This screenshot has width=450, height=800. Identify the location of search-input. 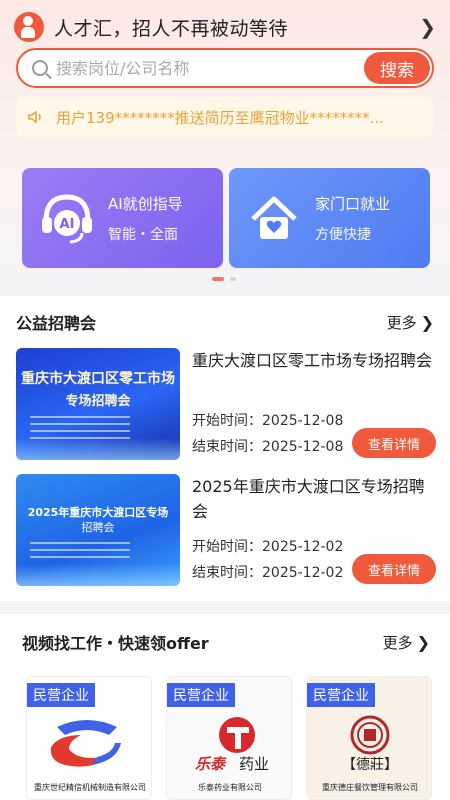
(210, 68).